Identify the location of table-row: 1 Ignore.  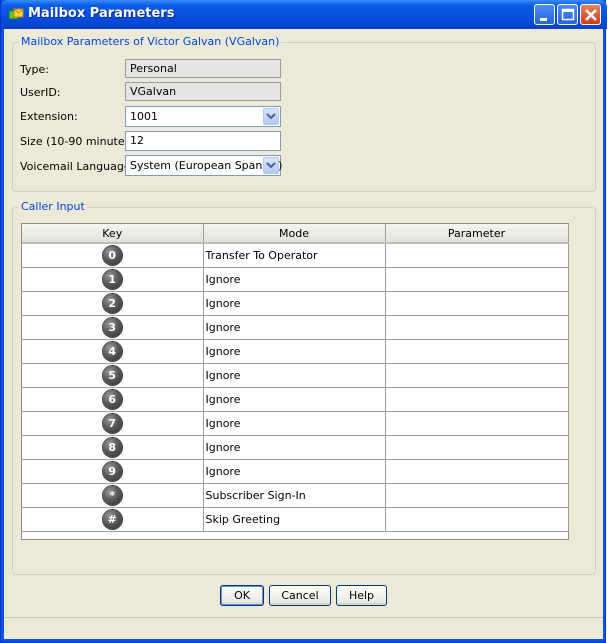
(295, 279).